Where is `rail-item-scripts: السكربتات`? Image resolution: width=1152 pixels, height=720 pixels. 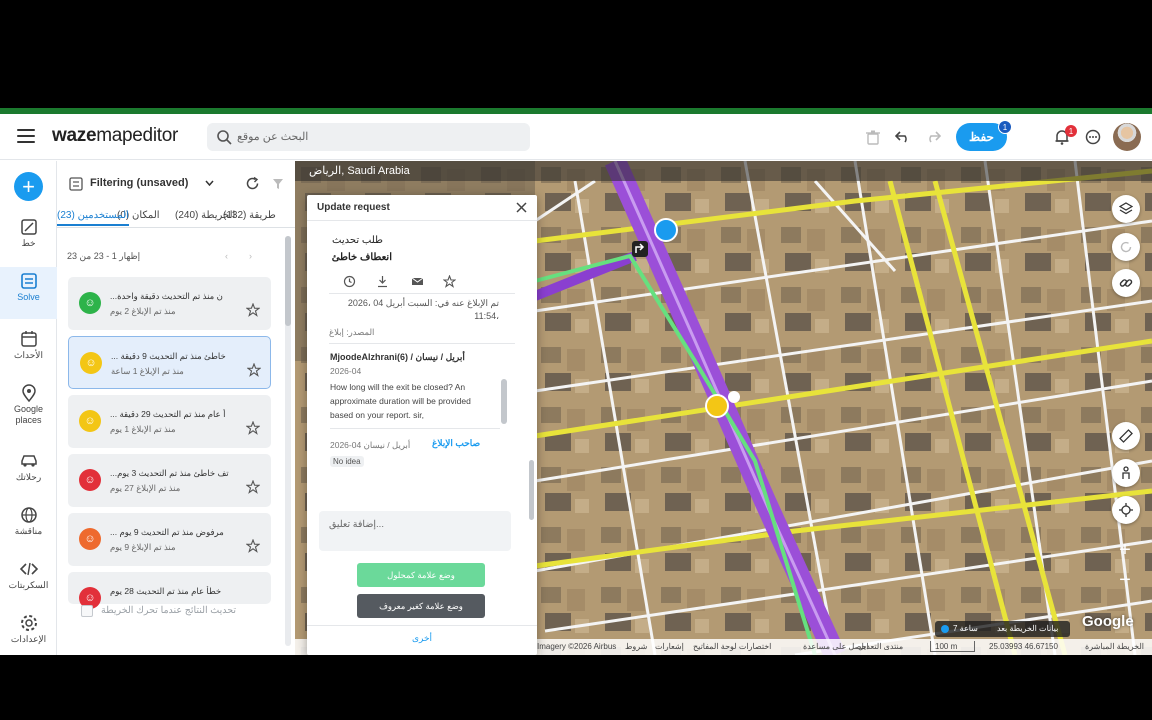 rail-item-scripts: السكربتات is located at coordinates (28, 581).